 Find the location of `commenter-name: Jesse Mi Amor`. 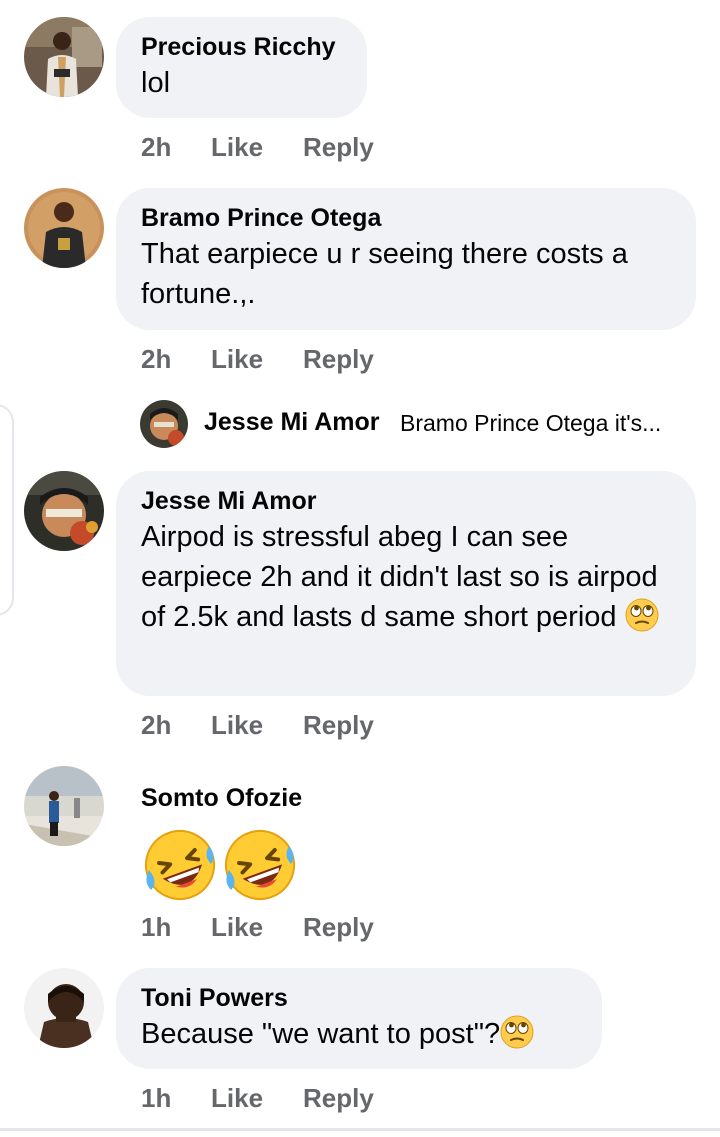

commenter-name: Jesse Mi Amor is located at coordinates (405, 501).